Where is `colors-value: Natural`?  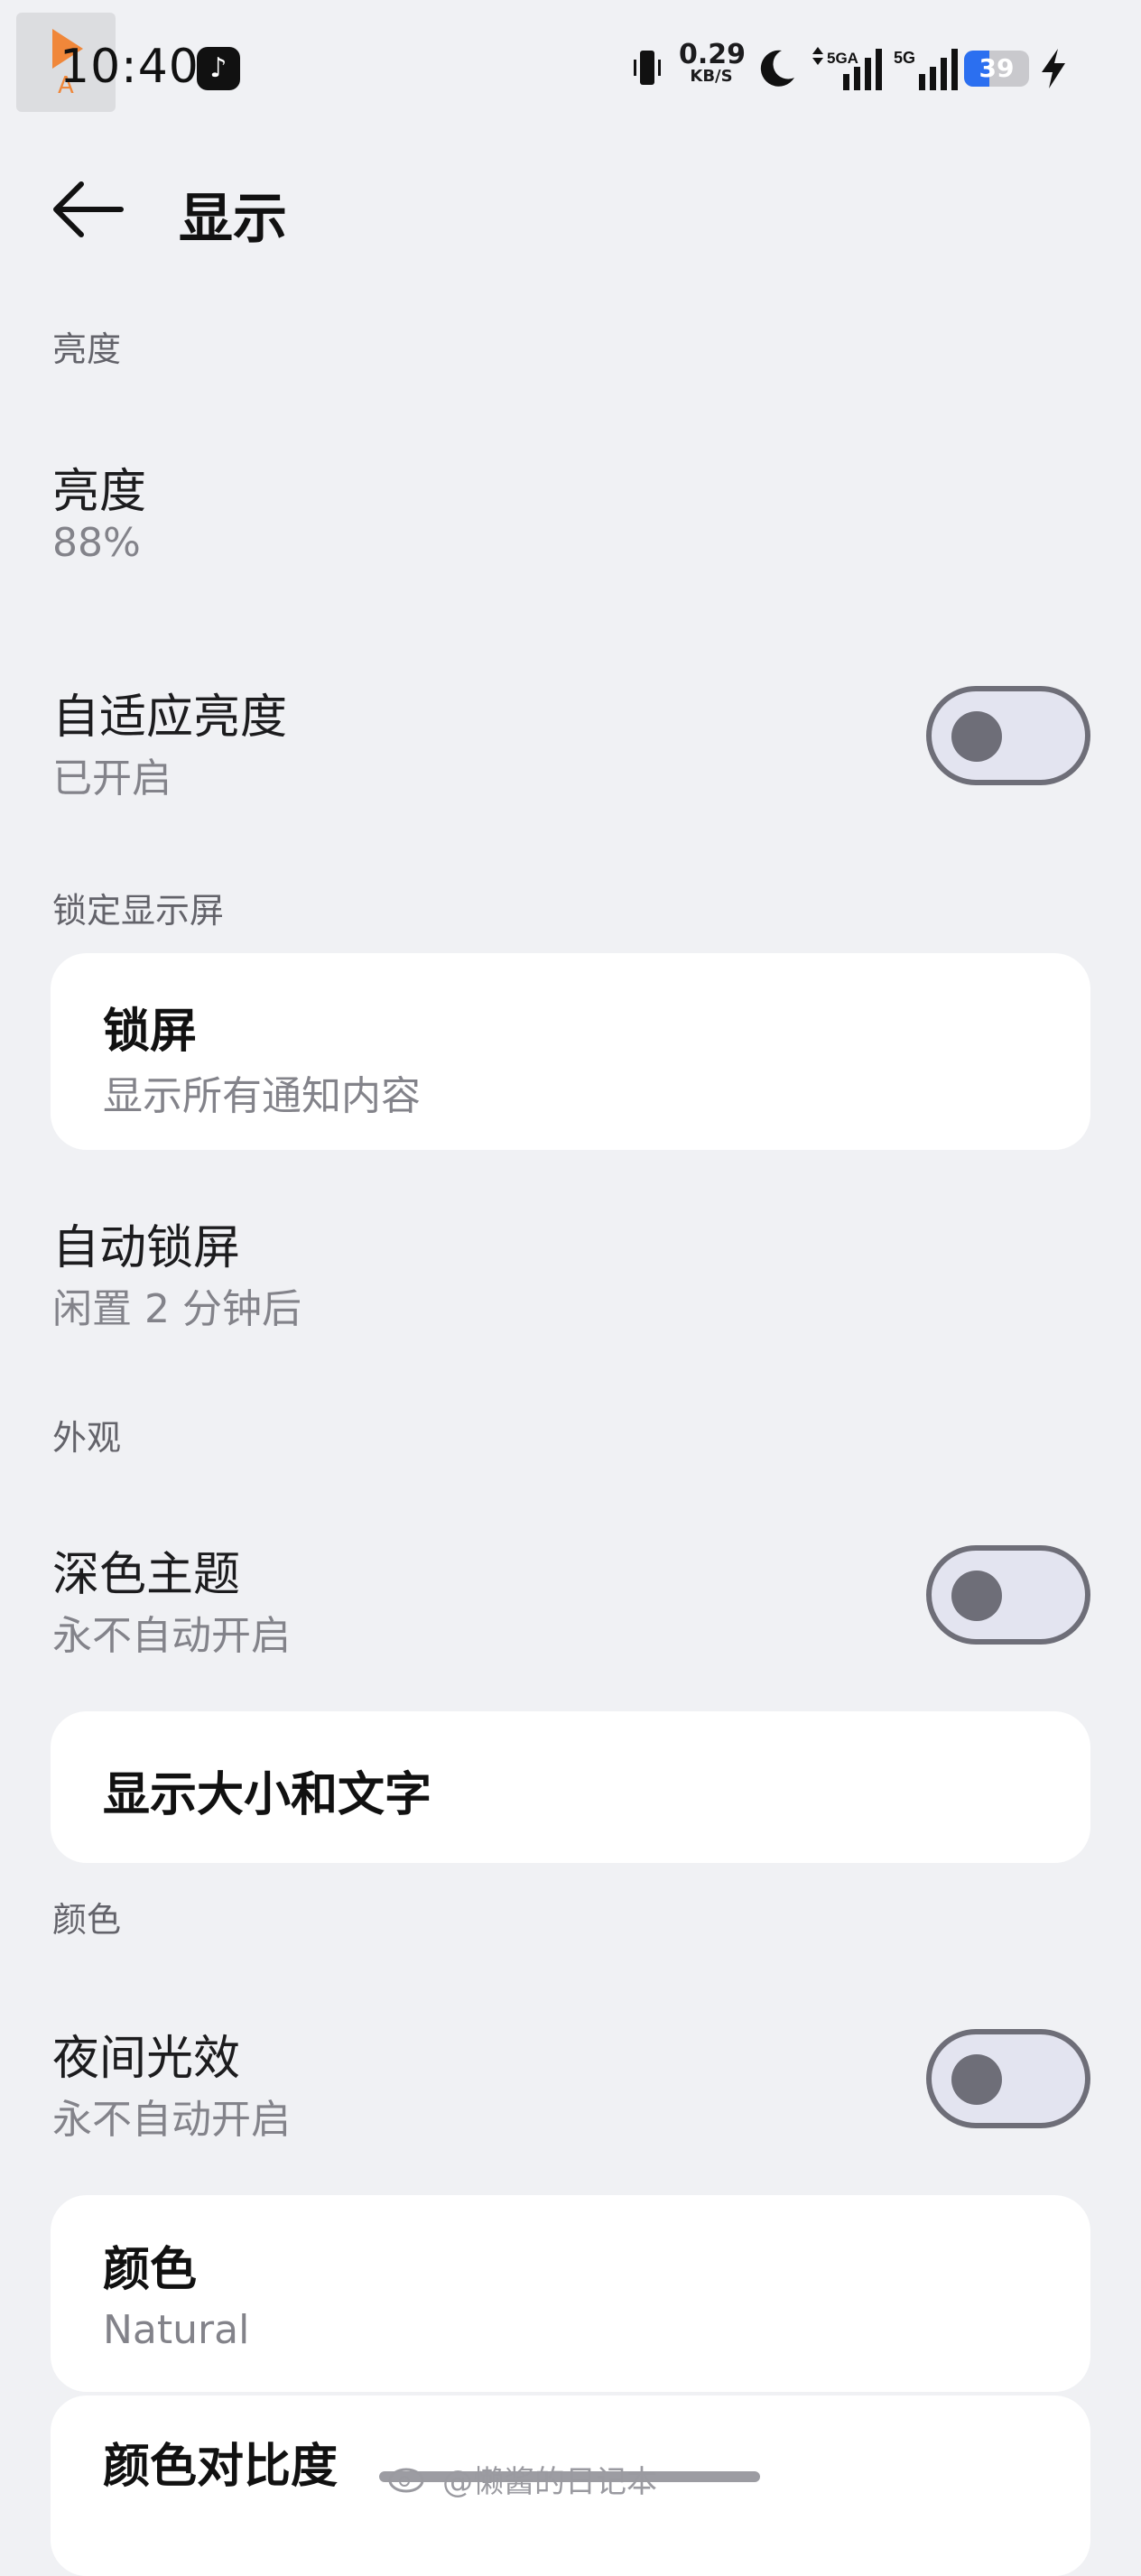
colors-value: Natural is located at coordinates (177, 2330).